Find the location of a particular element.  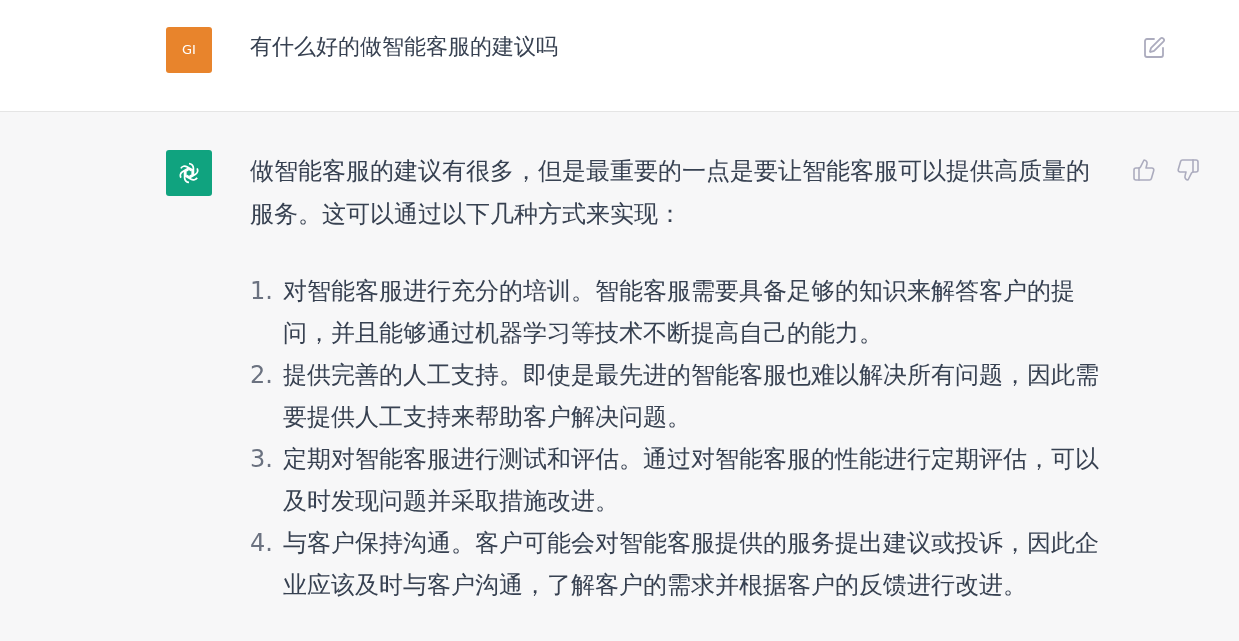

list-number: 3. is located at coordinates (262, 459).